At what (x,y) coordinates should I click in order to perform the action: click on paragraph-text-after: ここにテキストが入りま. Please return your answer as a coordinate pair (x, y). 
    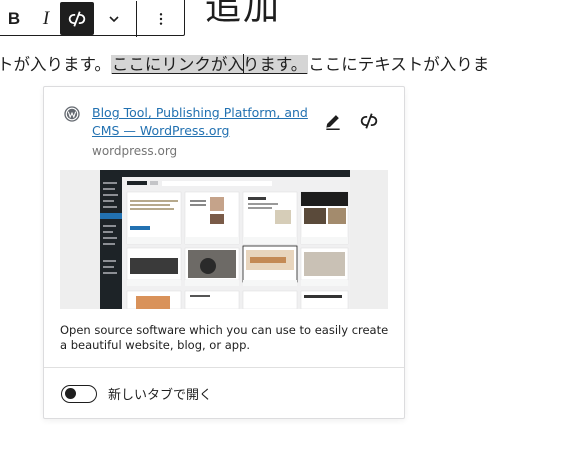
    Looking at the image, I should click on (399, 64).